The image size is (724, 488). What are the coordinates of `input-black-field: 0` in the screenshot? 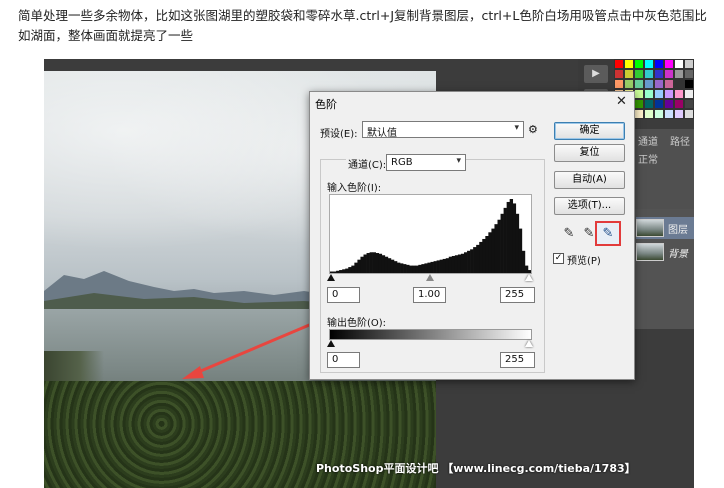 It's located at (343, 295).